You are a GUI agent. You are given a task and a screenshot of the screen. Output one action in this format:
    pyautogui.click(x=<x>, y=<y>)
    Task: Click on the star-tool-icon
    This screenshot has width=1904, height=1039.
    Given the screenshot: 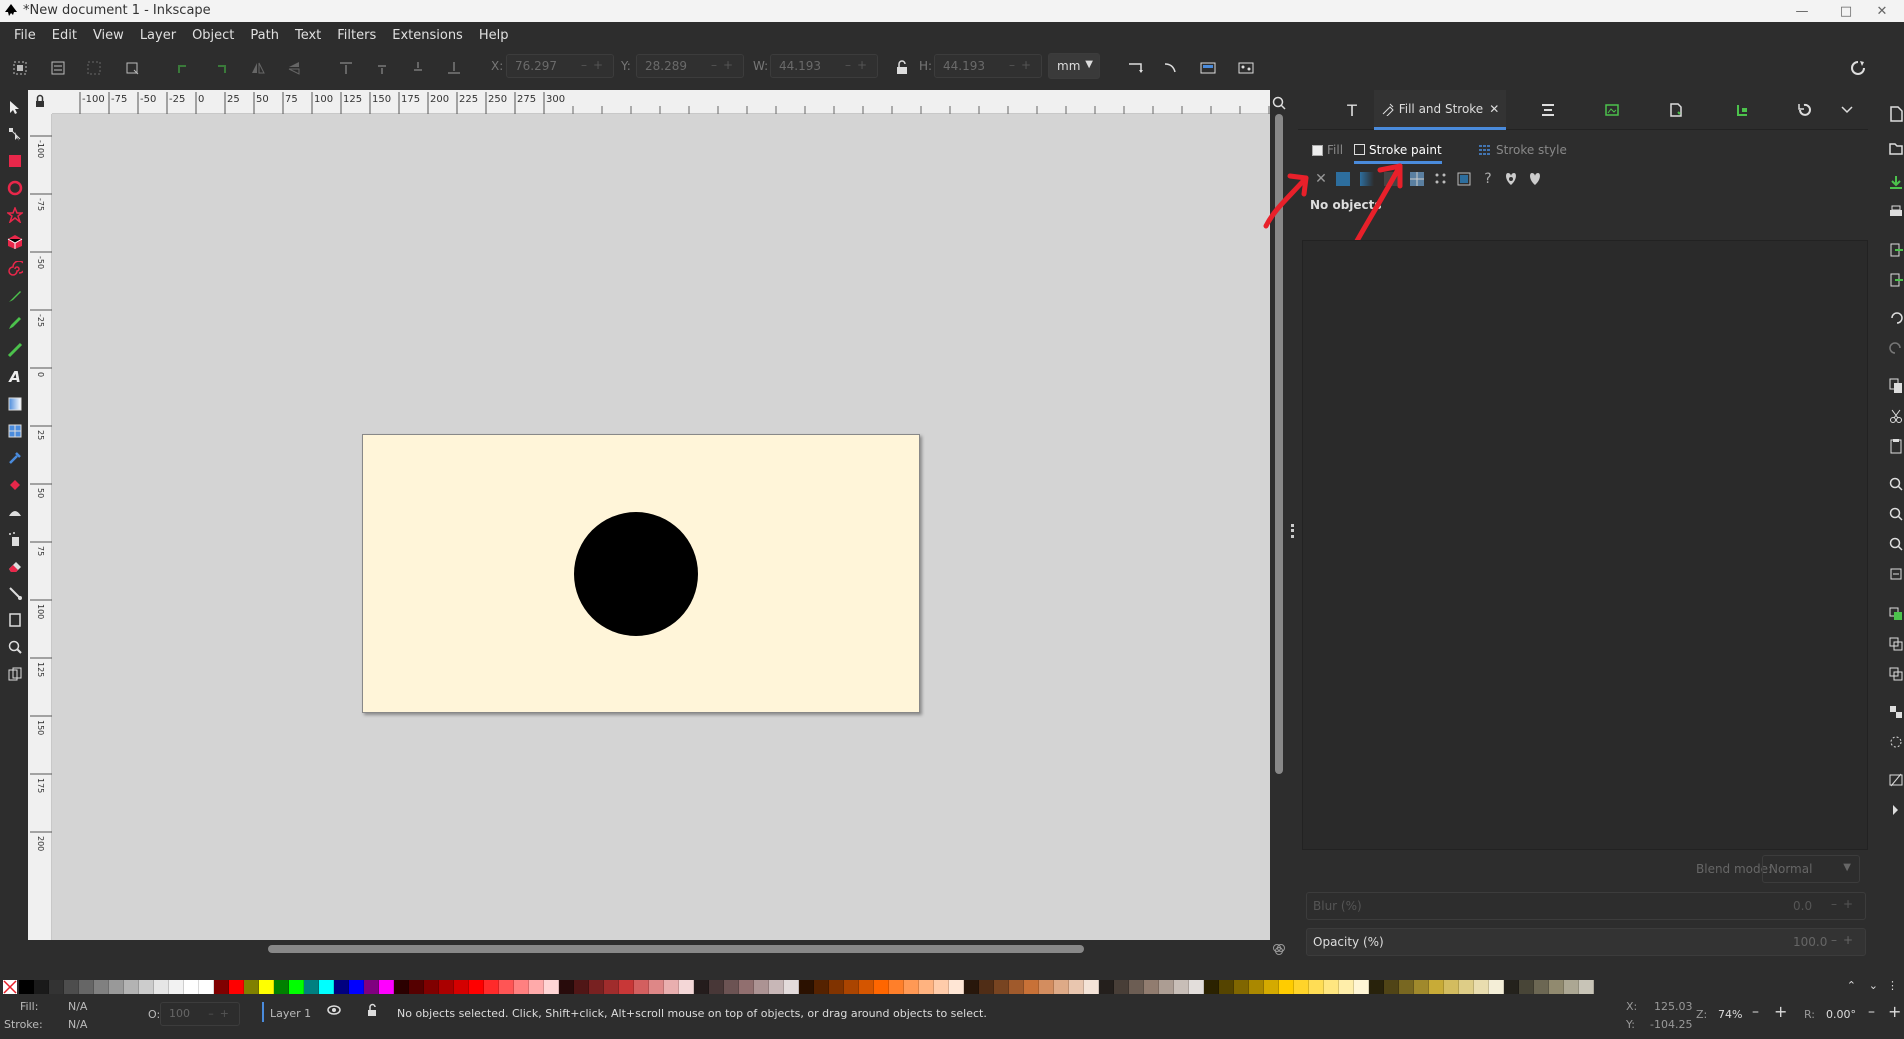 What is the action you would take?
    pyautogui.click(x=15, y=215)
    